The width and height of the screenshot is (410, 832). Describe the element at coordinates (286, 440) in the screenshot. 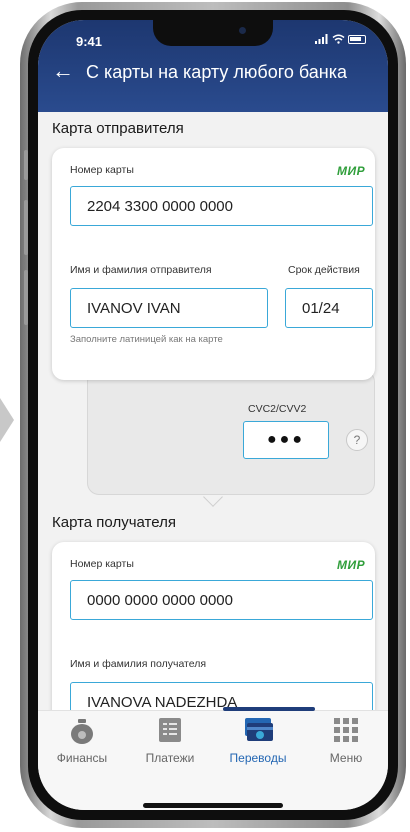

I see `cvc-input: ●●●` at that location.